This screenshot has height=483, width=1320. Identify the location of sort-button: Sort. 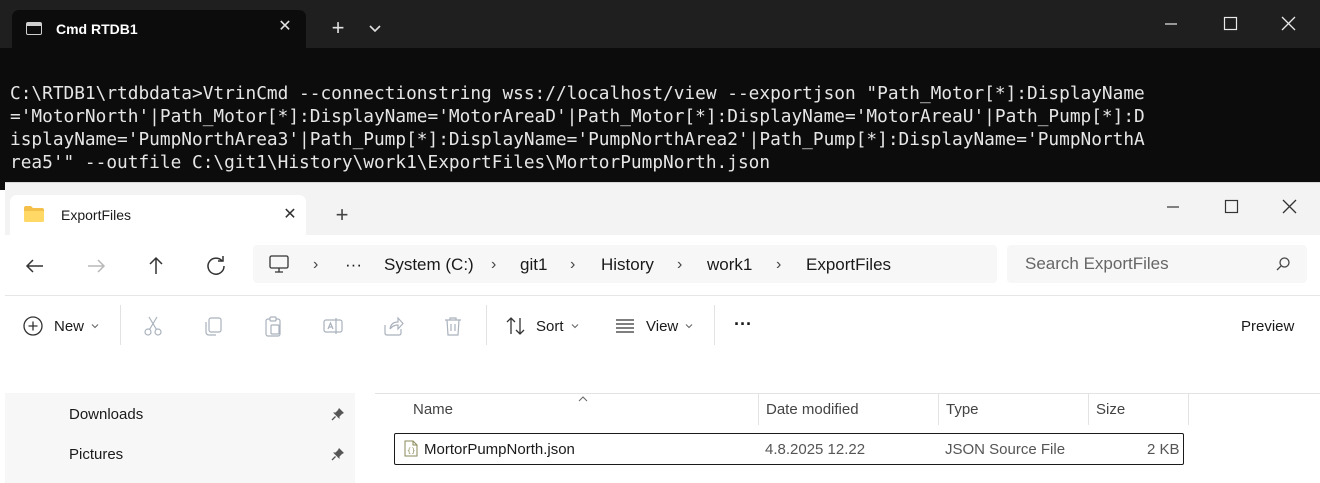
(545, 326).